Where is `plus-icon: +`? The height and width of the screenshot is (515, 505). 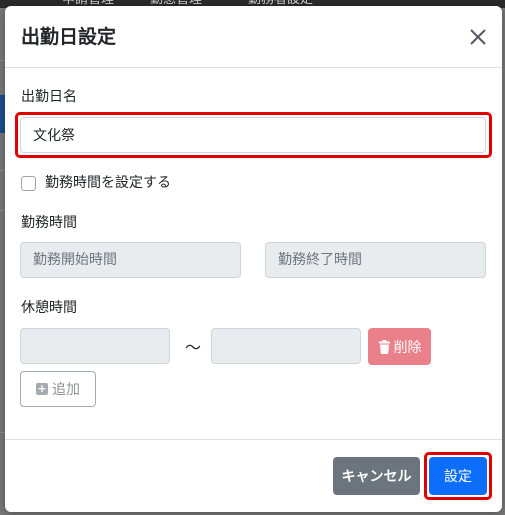 plus-icon: + is located at coordinates (42, 388).